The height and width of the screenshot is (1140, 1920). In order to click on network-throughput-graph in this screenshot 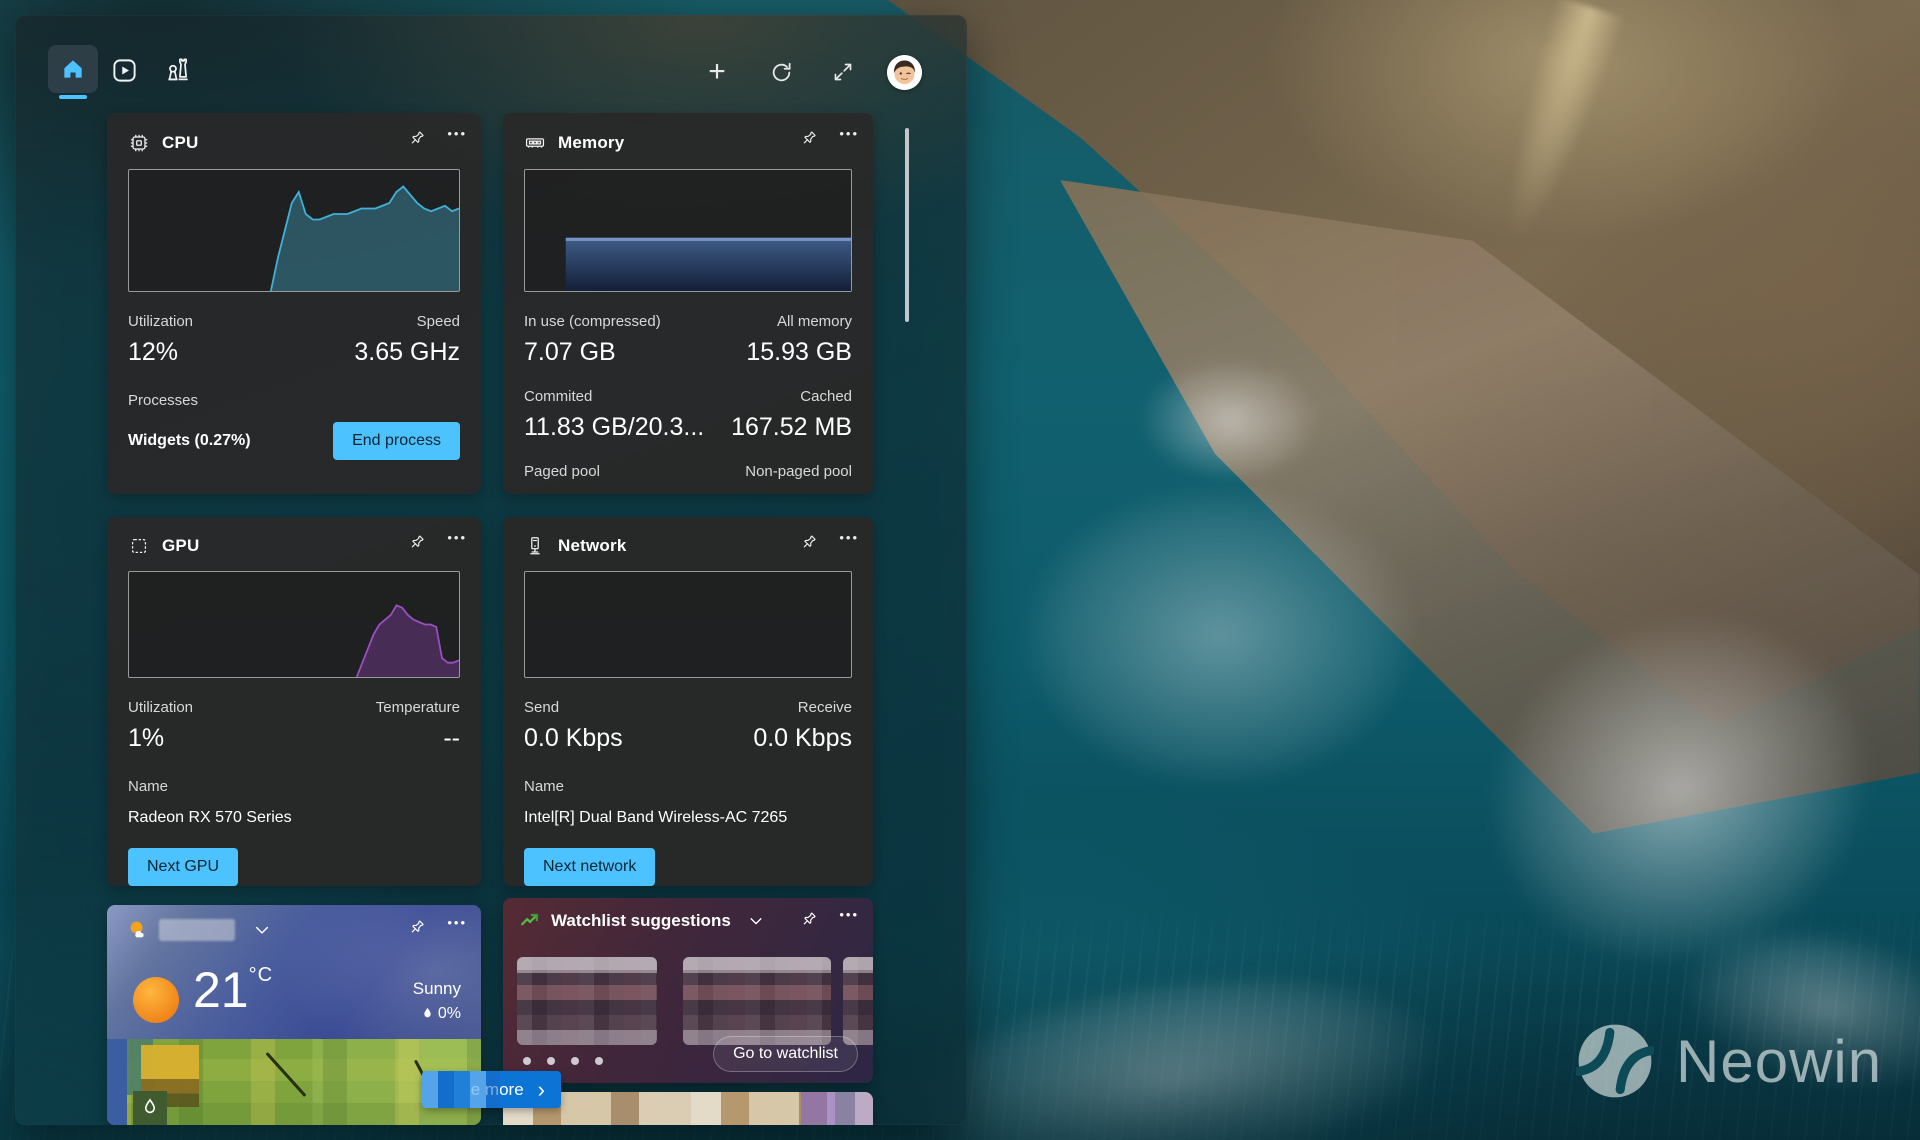, I will do `click(688, 624)`.